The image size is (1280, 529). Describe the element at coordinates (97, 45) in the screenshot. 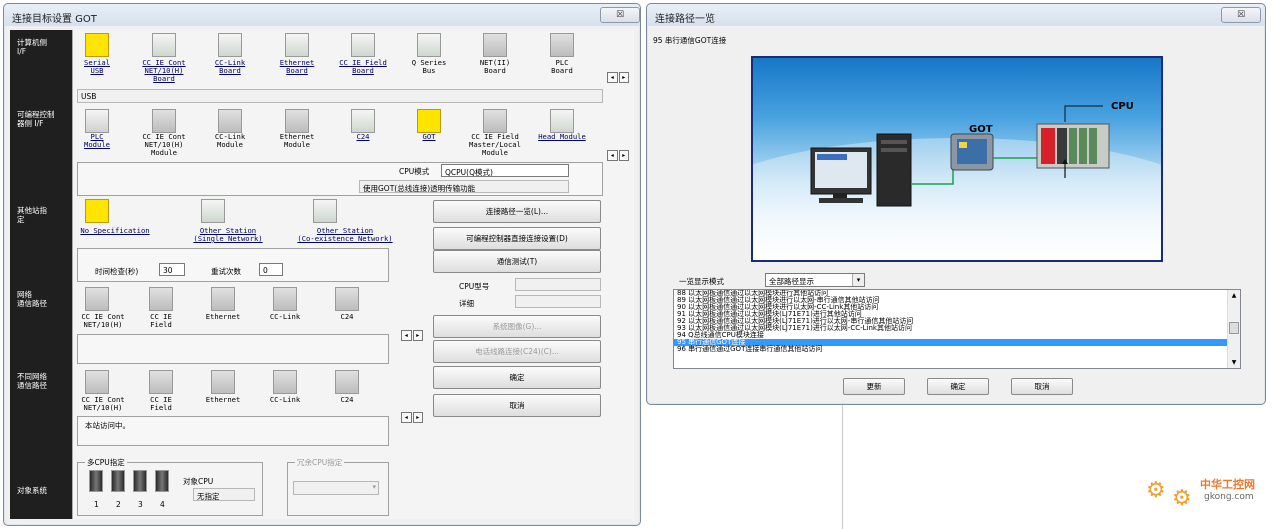

I see `serial-usb-icon` at that location.